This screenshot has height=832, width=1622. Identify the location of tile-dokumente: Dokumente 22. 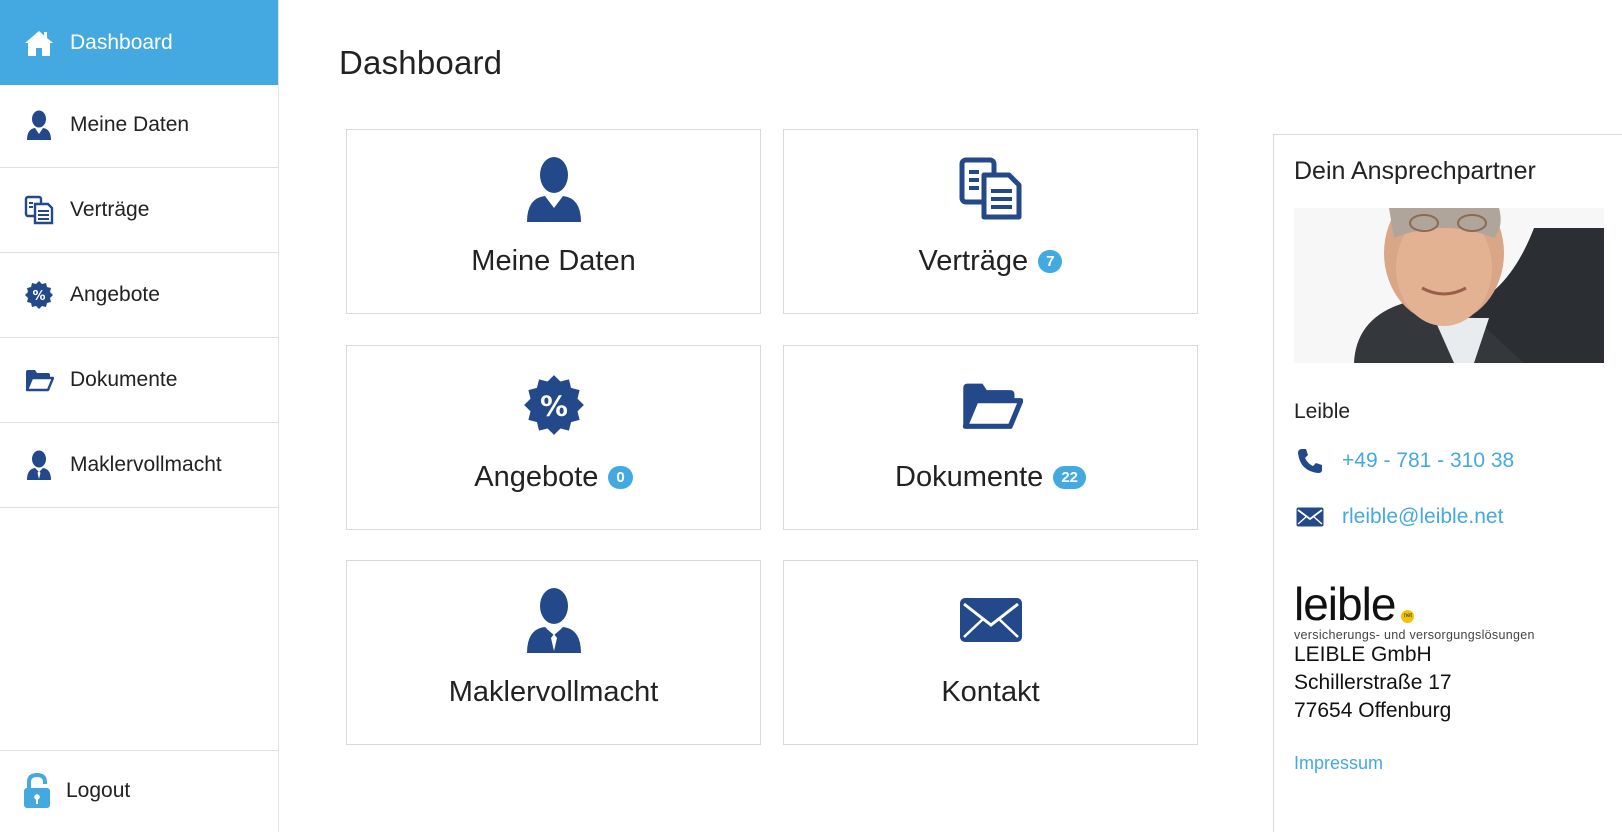
(990, 437).